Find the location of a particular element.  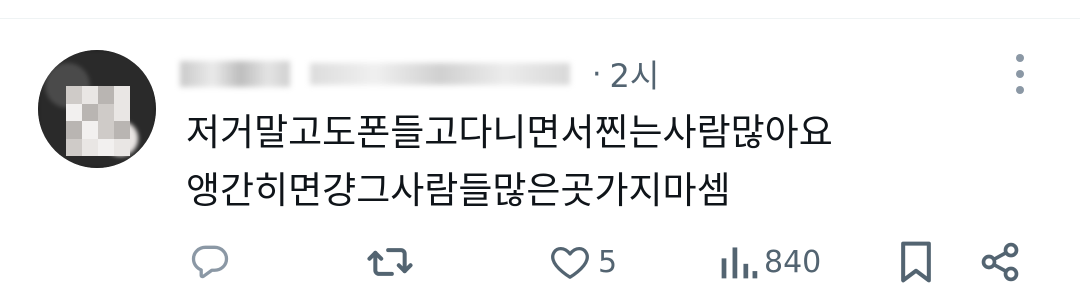

censored-username-handle is located at coordinates (440, 74).